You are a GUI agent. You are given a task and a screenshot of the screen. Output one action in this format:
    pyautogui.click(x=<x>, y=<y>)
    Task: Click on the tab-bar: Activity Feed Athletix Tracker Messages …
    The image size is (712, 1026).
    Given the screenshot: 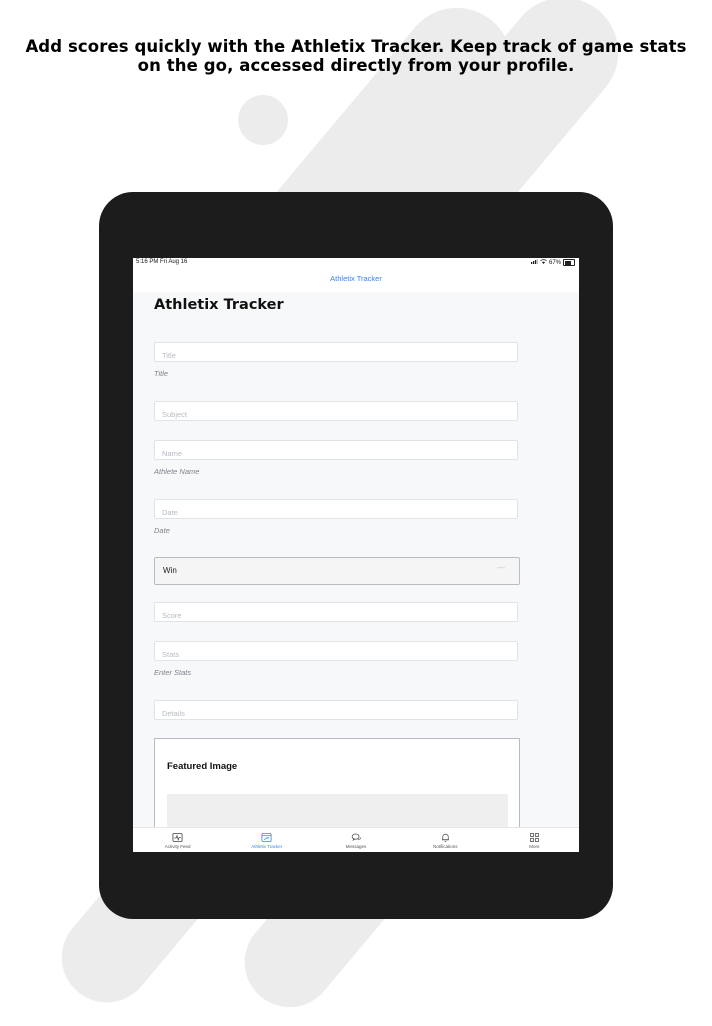 What is the action you would take?
    pyautogui.click(x=356, y=839)
    